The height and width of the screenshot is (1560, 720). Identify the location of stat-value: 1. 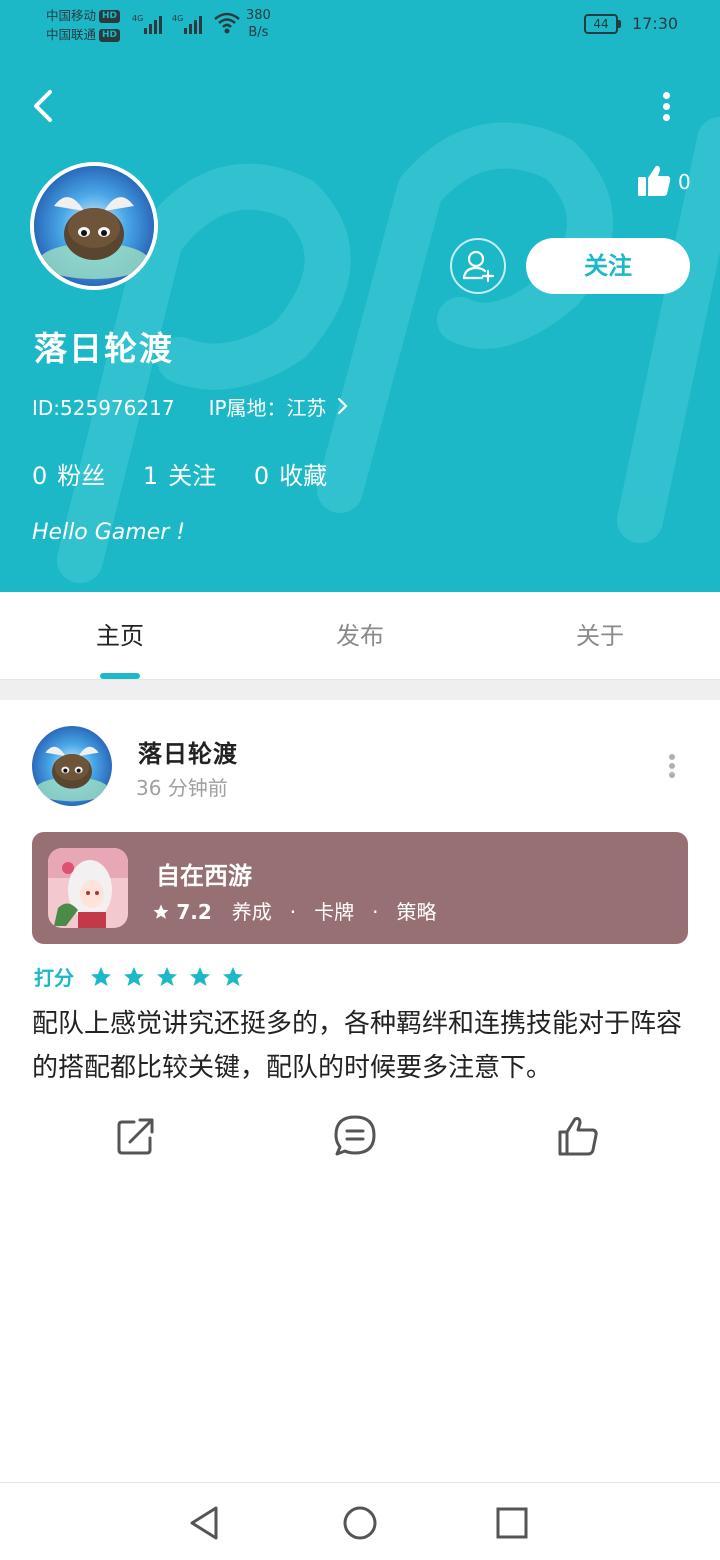
(150, 476).